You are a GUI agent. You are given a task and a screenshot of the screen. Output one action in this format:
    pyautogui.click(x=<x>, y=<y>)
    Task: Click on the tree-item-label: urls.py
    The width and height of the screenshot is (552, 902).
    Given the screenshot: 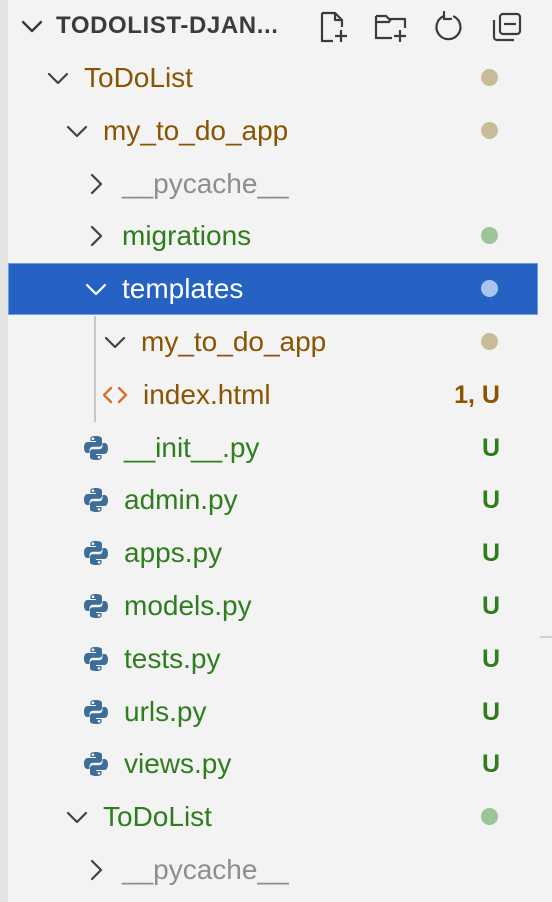 What is the action you would take?
    pyautogui.click(x=165, y=711)
    